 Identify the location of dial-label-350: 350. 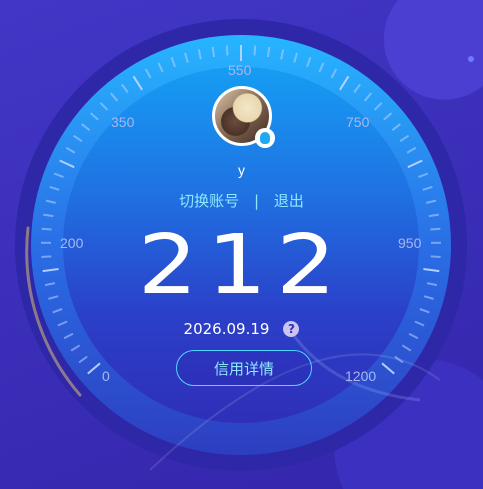
(123, 122).